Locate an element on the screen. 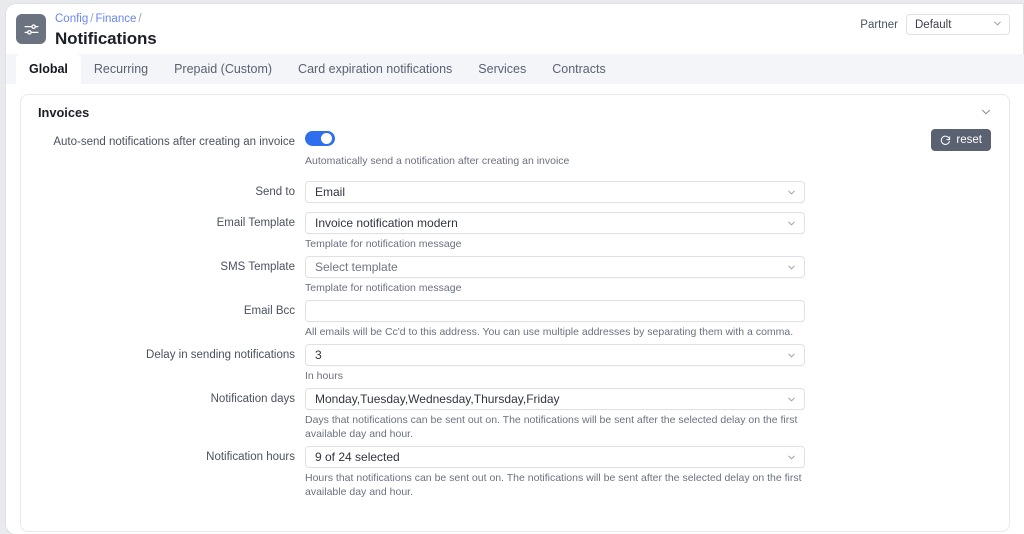  sms-template-label: SMS Template is located at coordinates (257, 267).